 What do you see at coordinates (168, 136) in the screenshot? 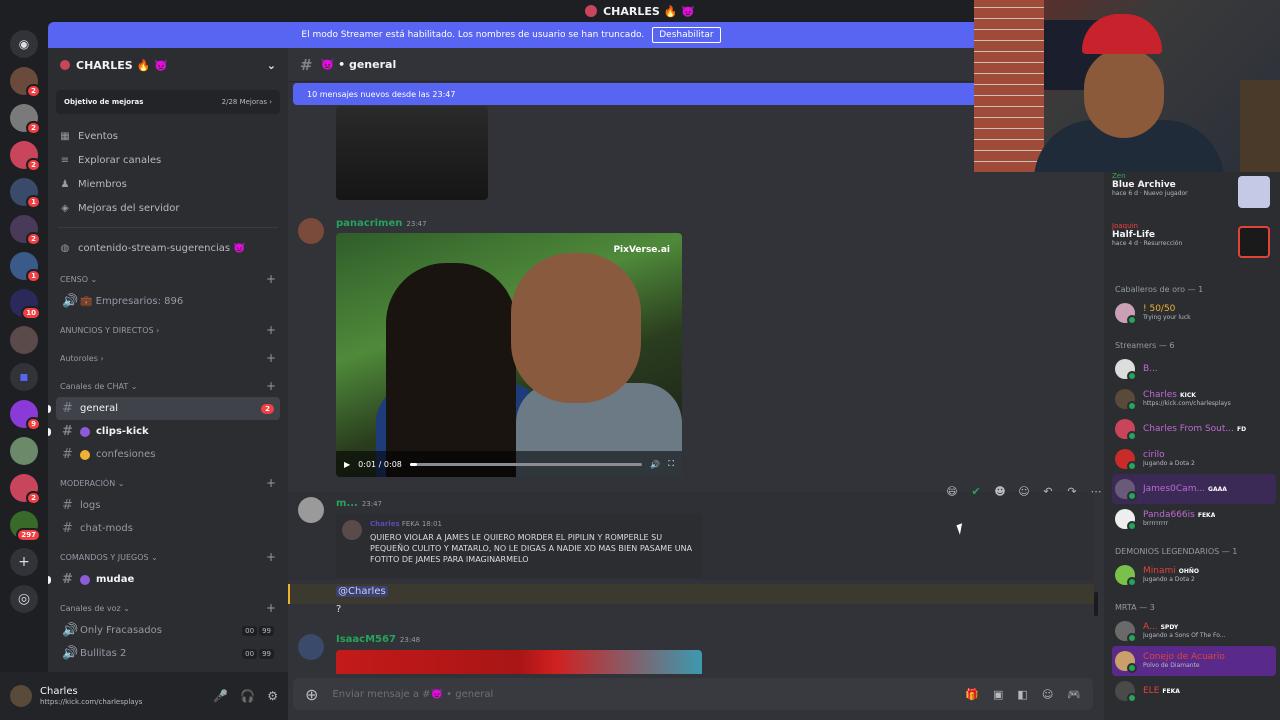
I see `nav-events: ▦ Eventos` at bounding box center [168, 136].